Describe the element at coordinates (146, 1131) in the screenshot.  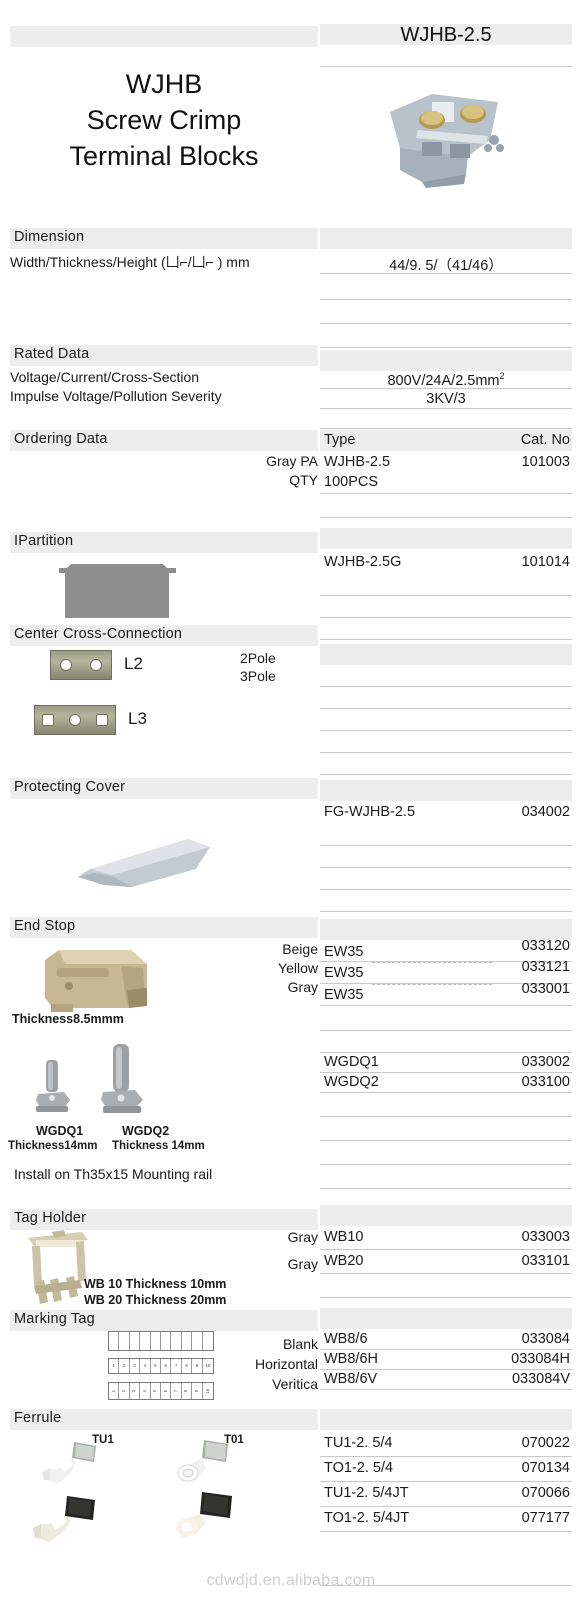
I see `wgdq2-label: WGDQ2` at that location.